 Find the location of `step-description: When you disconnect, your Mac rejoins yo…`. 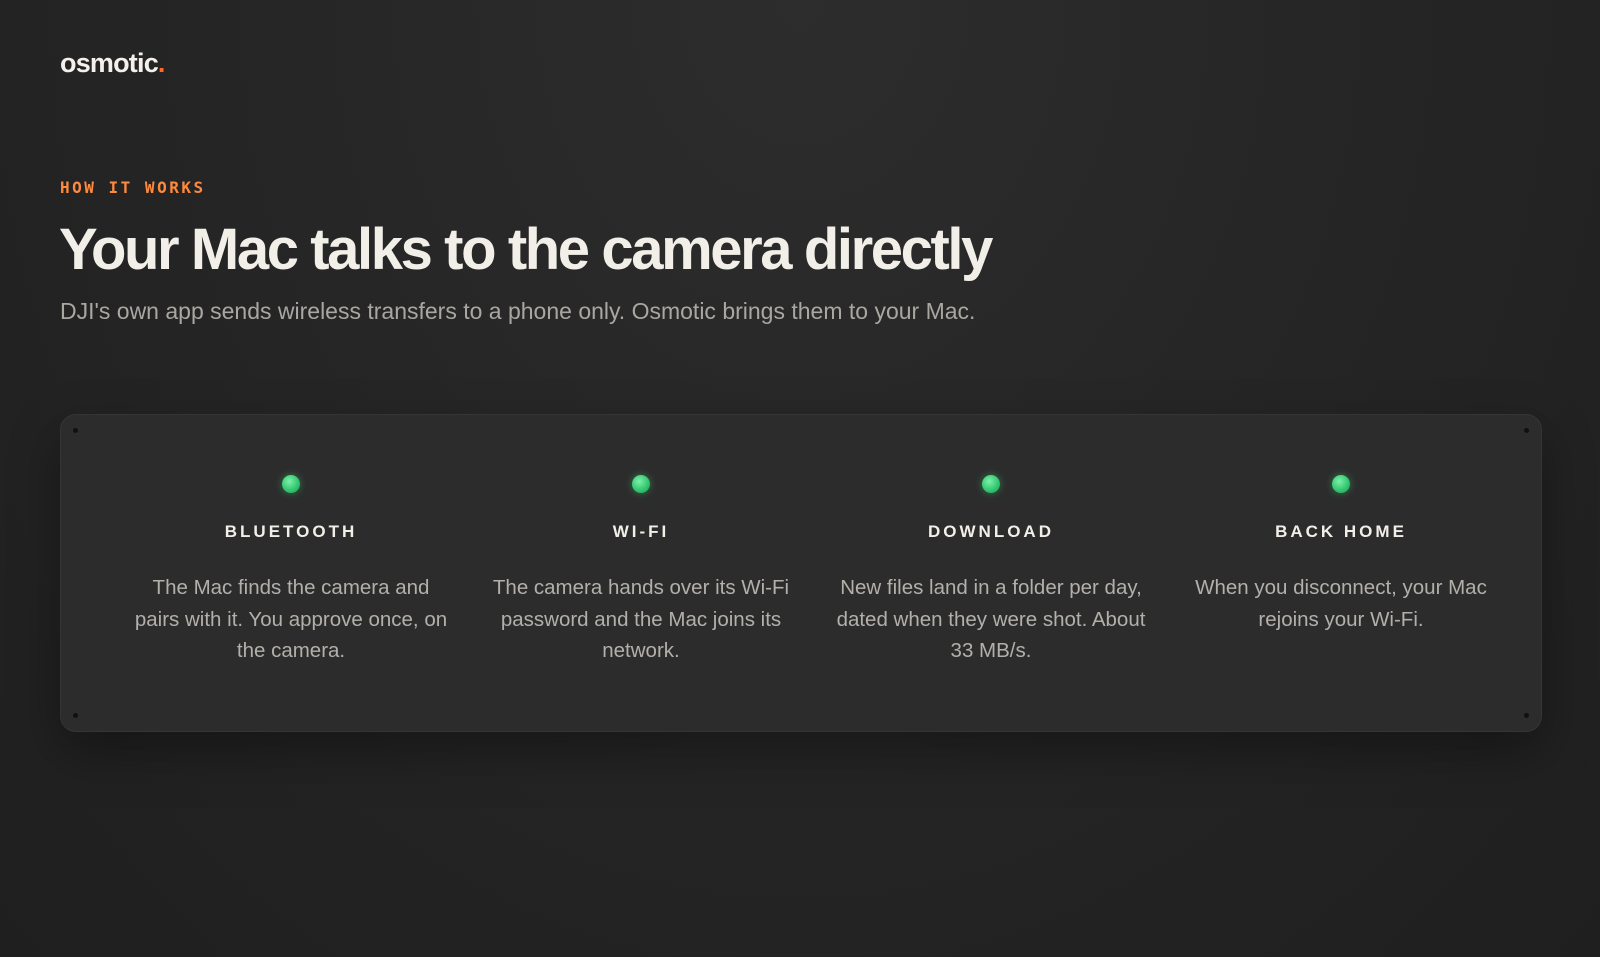

step-description: When you disconnect, your Mac rejoins yo… is located at coordinates (1341, 603).